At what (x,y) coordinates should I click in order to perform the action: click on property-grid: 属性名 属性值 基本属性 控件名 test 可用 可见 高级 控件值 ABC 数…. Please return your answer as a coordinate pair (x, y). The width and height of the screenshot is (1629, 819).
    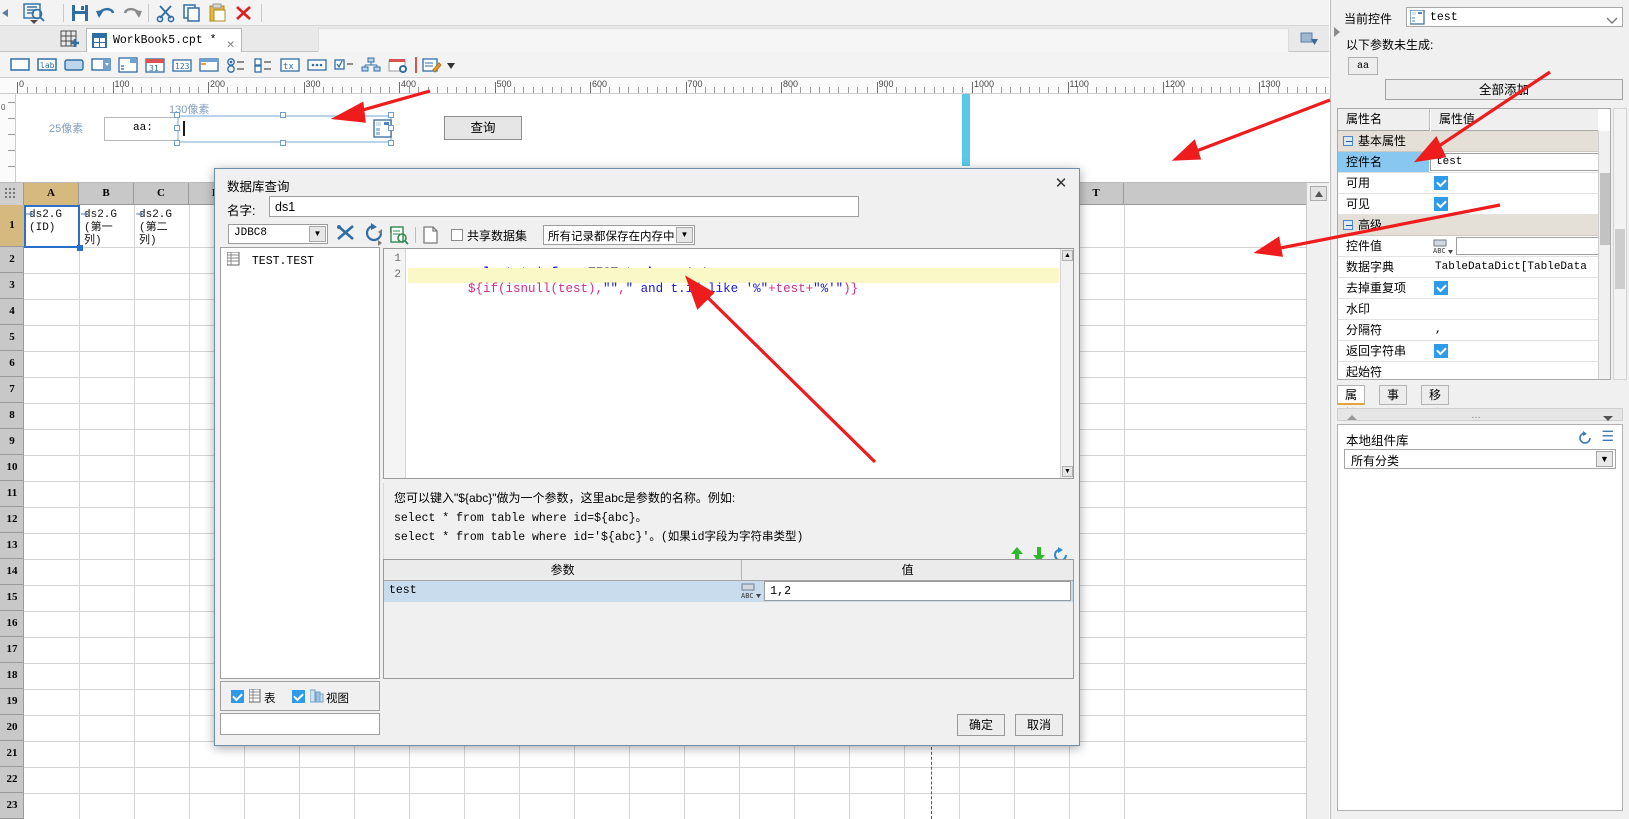
    Looking at the image, I should click on (1474, 244).